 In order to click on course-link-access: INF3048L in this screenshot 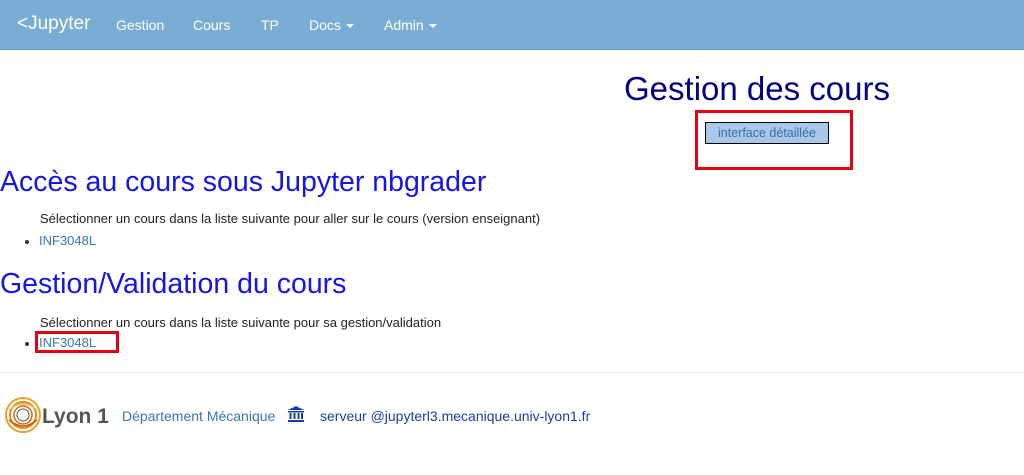, I will do `click(67, 240)`.